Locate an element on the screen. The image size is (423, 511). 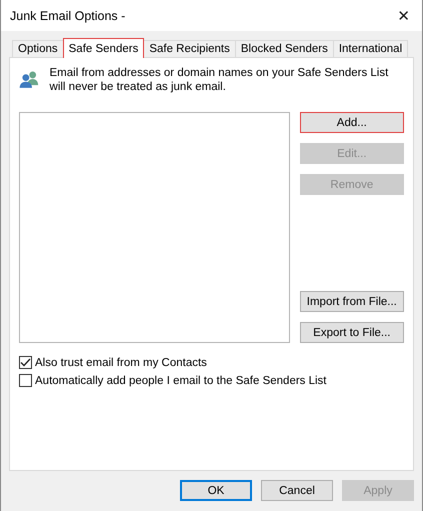
checkbox-label: Automatically add people I email to the Safe Senders List is located at coordinates (181, 380).